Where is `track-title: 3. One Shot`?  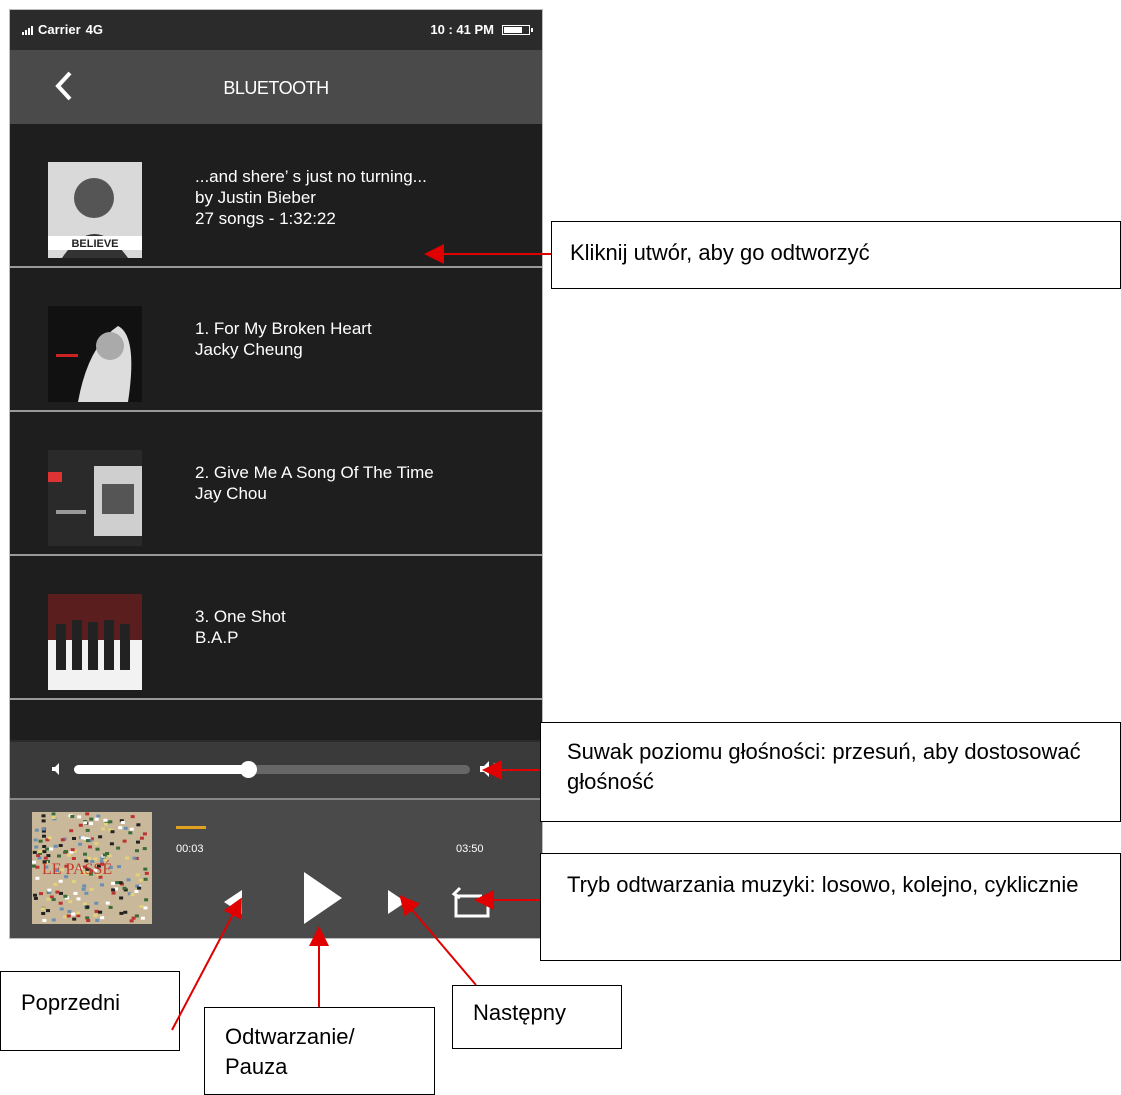 track-title: 3. One Shot is located at coordinates (240, 616).